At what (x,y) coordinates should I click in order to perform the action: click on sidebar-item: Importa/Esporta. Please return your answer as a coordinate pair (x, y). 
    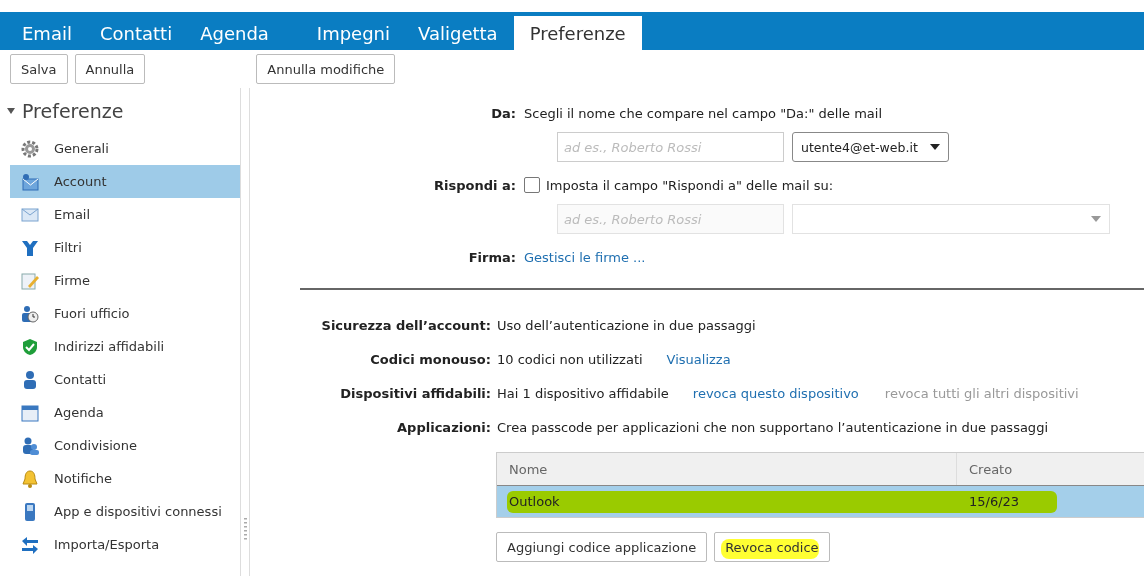
    Looking at the image, I should click on (125, 544).